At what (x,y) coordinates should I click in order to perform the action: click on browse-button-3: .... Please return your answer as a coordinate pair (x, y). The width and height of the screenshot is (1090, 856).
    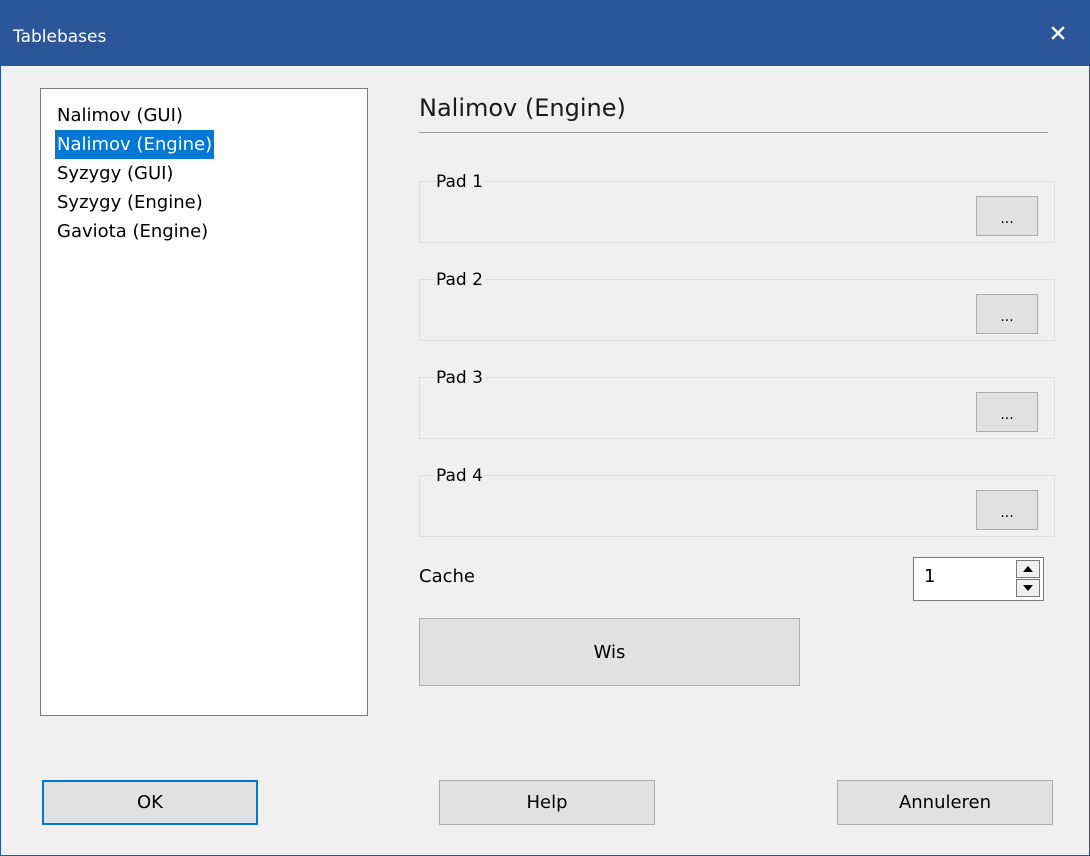
    Looking at the image, I should click on (1007, 412).